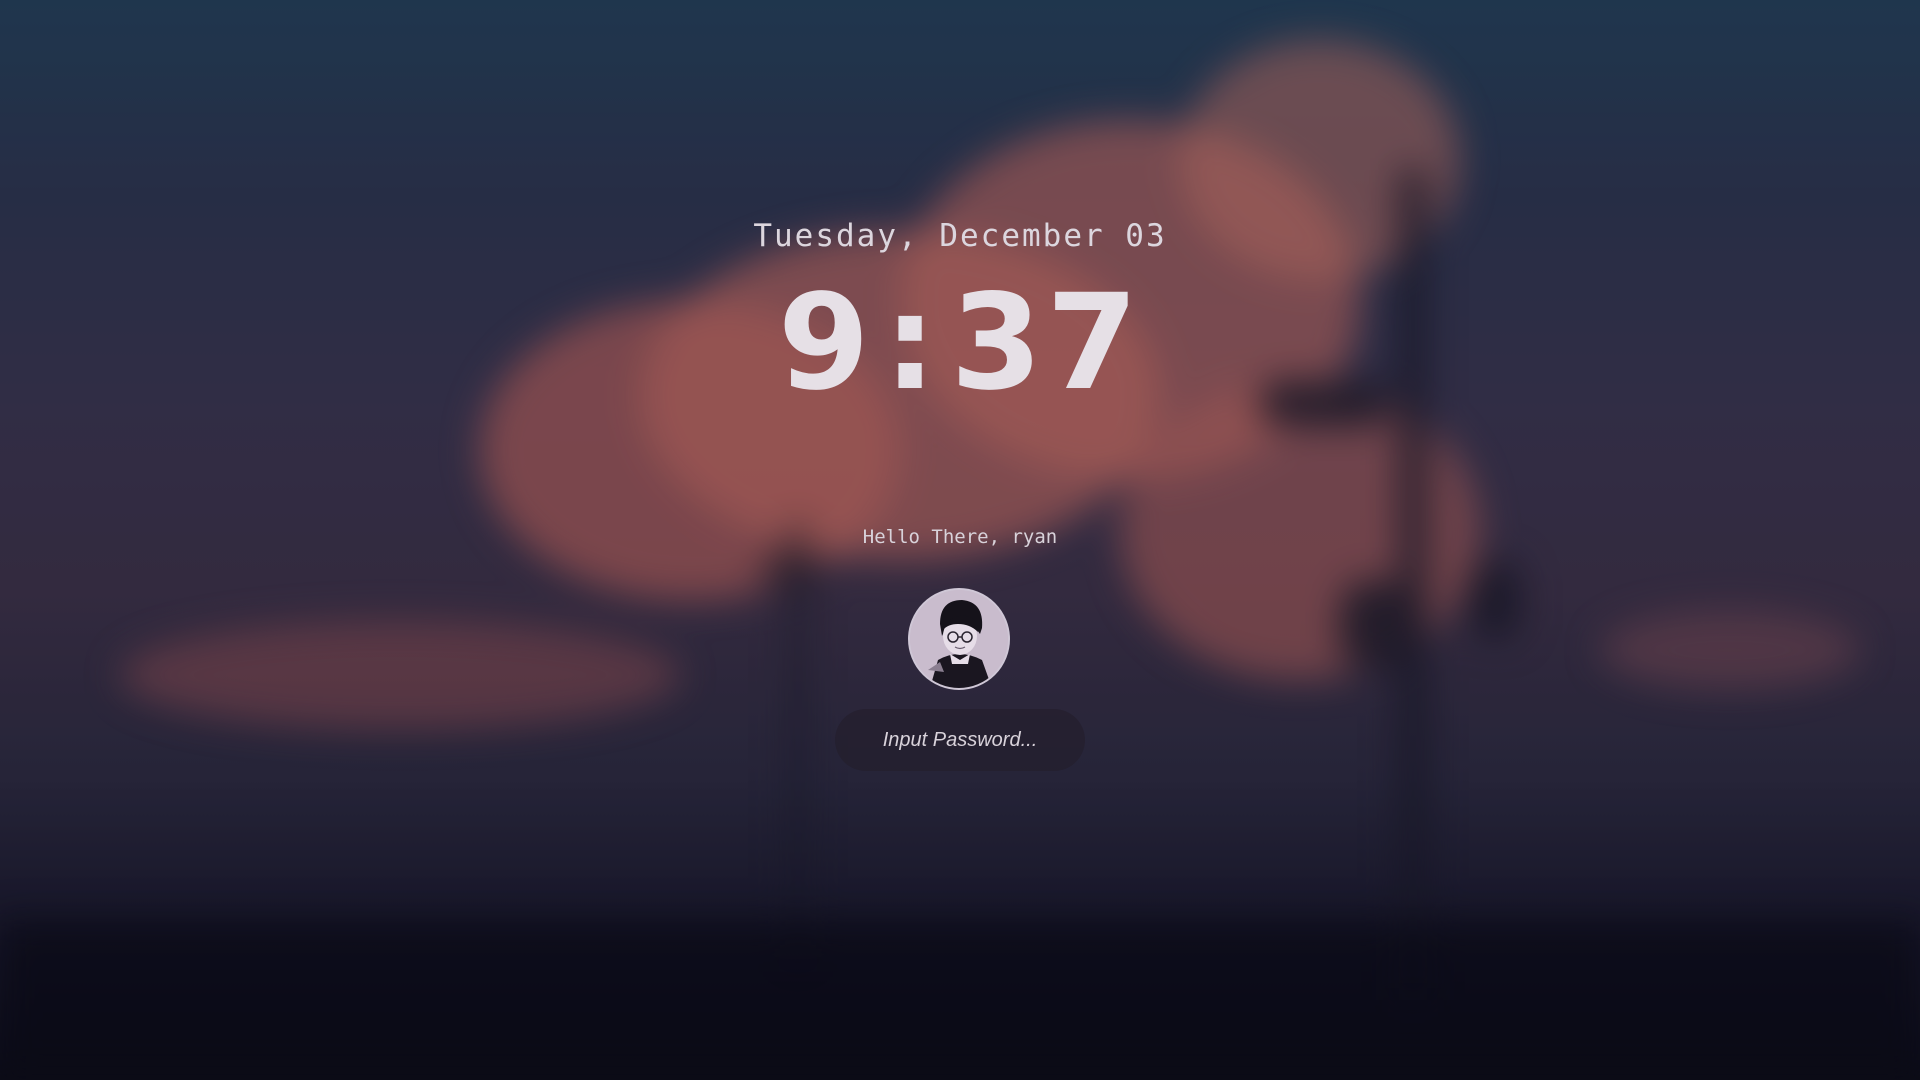 This screenshot has width=1920, height=1080. What do you see at coordinates (959, 639) in the screenshot?
I see `user-avatar-icon` at bounding box center [959, 639].